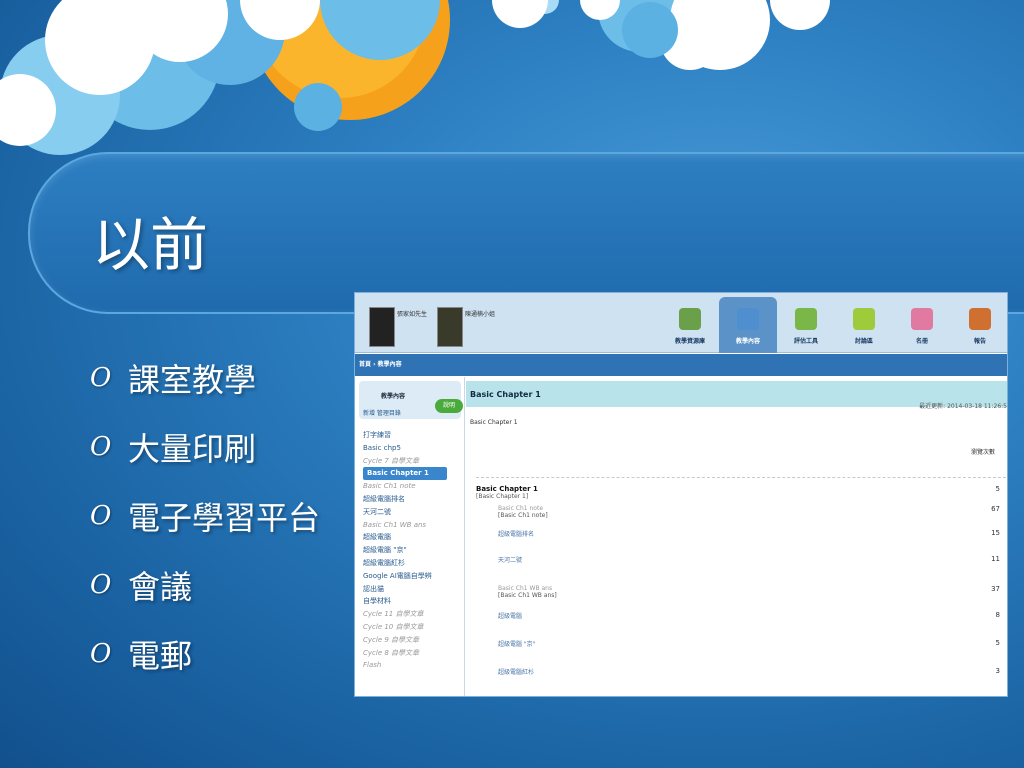  What do you see at coordinates (741, 512) in the screenshot?
I see `content-row: Basic Ch1 note [Basic Ch1 note] 67` at bounding box center [741, 512].